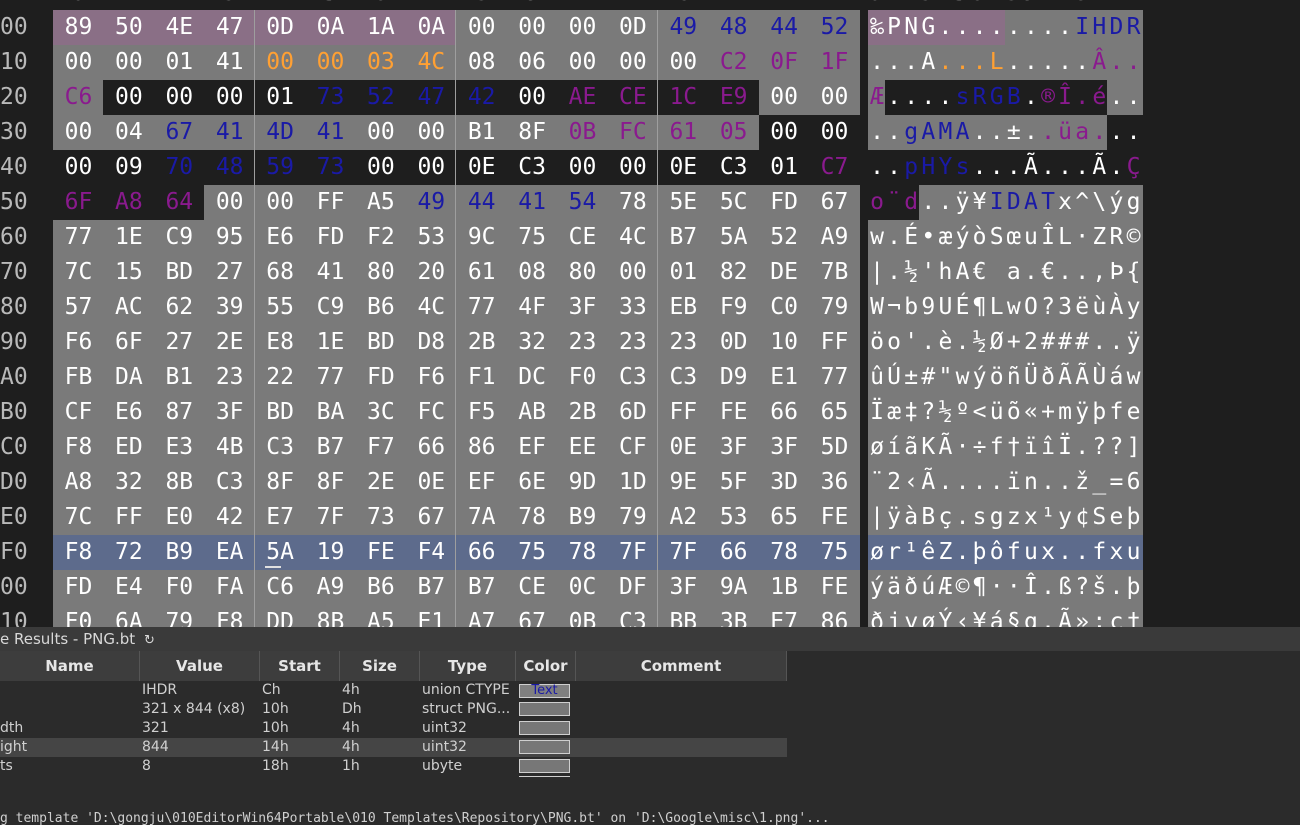  Describe the element at coordinates (1013, 132) in the screenshot. I see `ascii-char: ±` at that location.